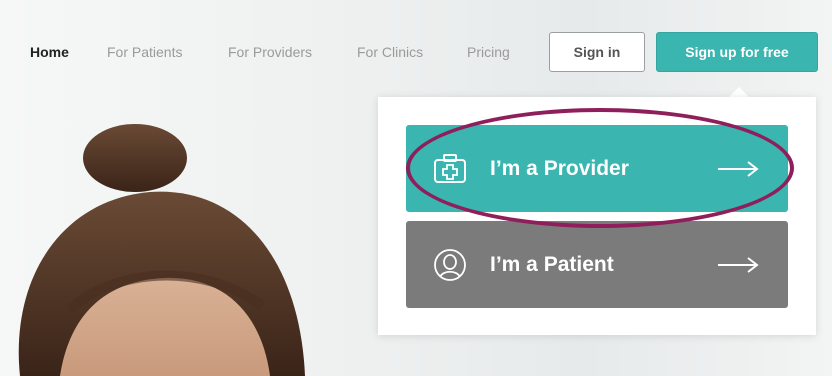  What do you see at coordinates (270, 52) in the screenshot?
I see `nav-for-providers: For Providers` at bounding box center [270, 52].